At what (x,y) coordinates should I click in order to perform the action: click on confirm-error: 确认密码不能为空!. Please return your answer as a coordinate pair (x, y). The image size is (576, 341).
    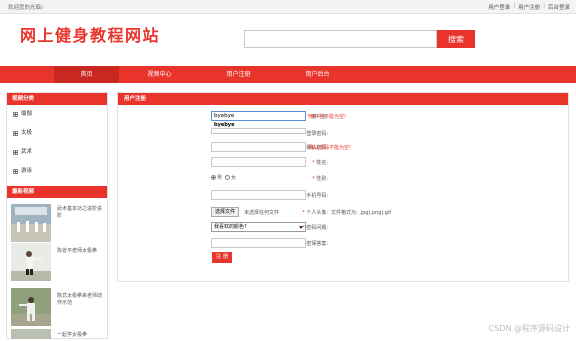
    Looking at the image, I should click on (330, 147).